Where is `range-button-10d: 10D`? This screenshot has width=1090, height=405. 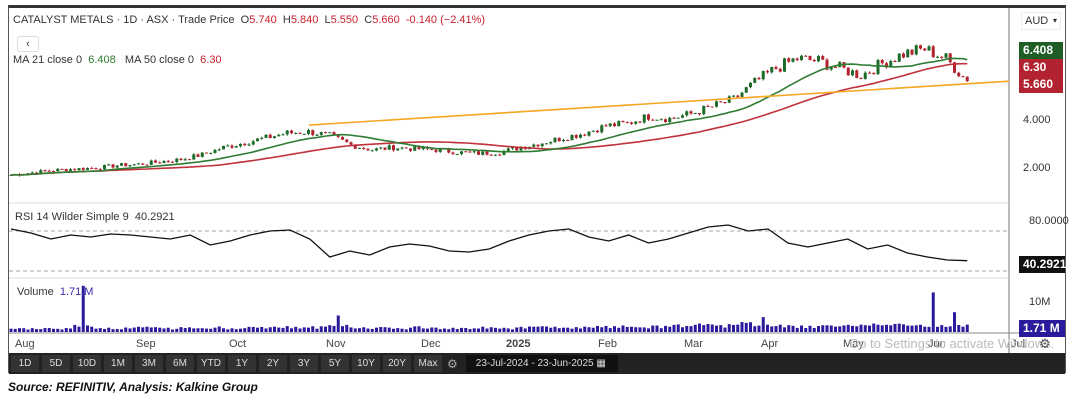
range-button-10d: 10D is located at coordinates (87, 363).